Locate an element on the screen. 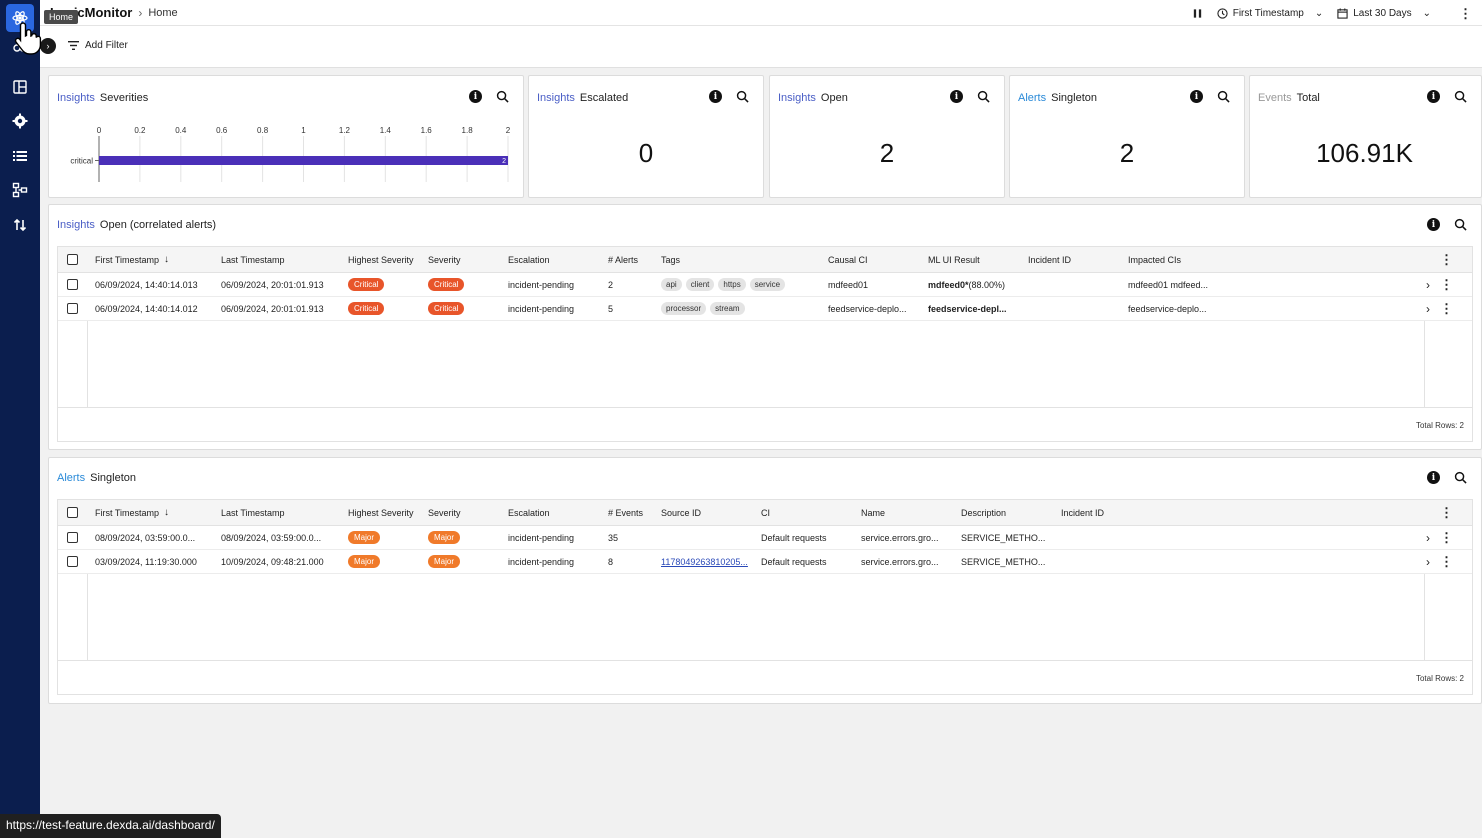 Image resolution: width=1482 pixels, height=838 pixels. highest-severity-badge: Major is located at coordinates (364, 537).